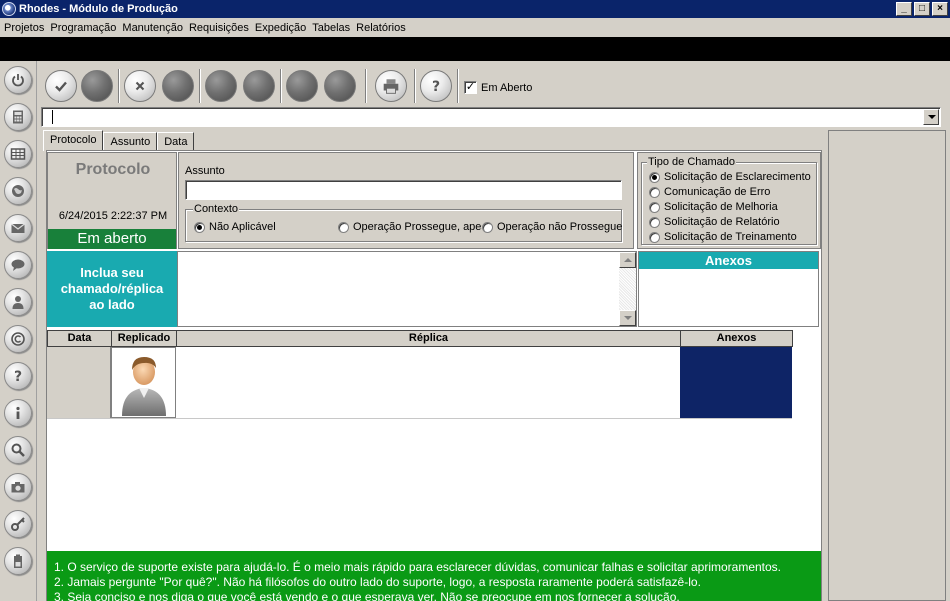 This screenshot has width=950, height=601. I want to click on reply-textarea, so click(407, 289).